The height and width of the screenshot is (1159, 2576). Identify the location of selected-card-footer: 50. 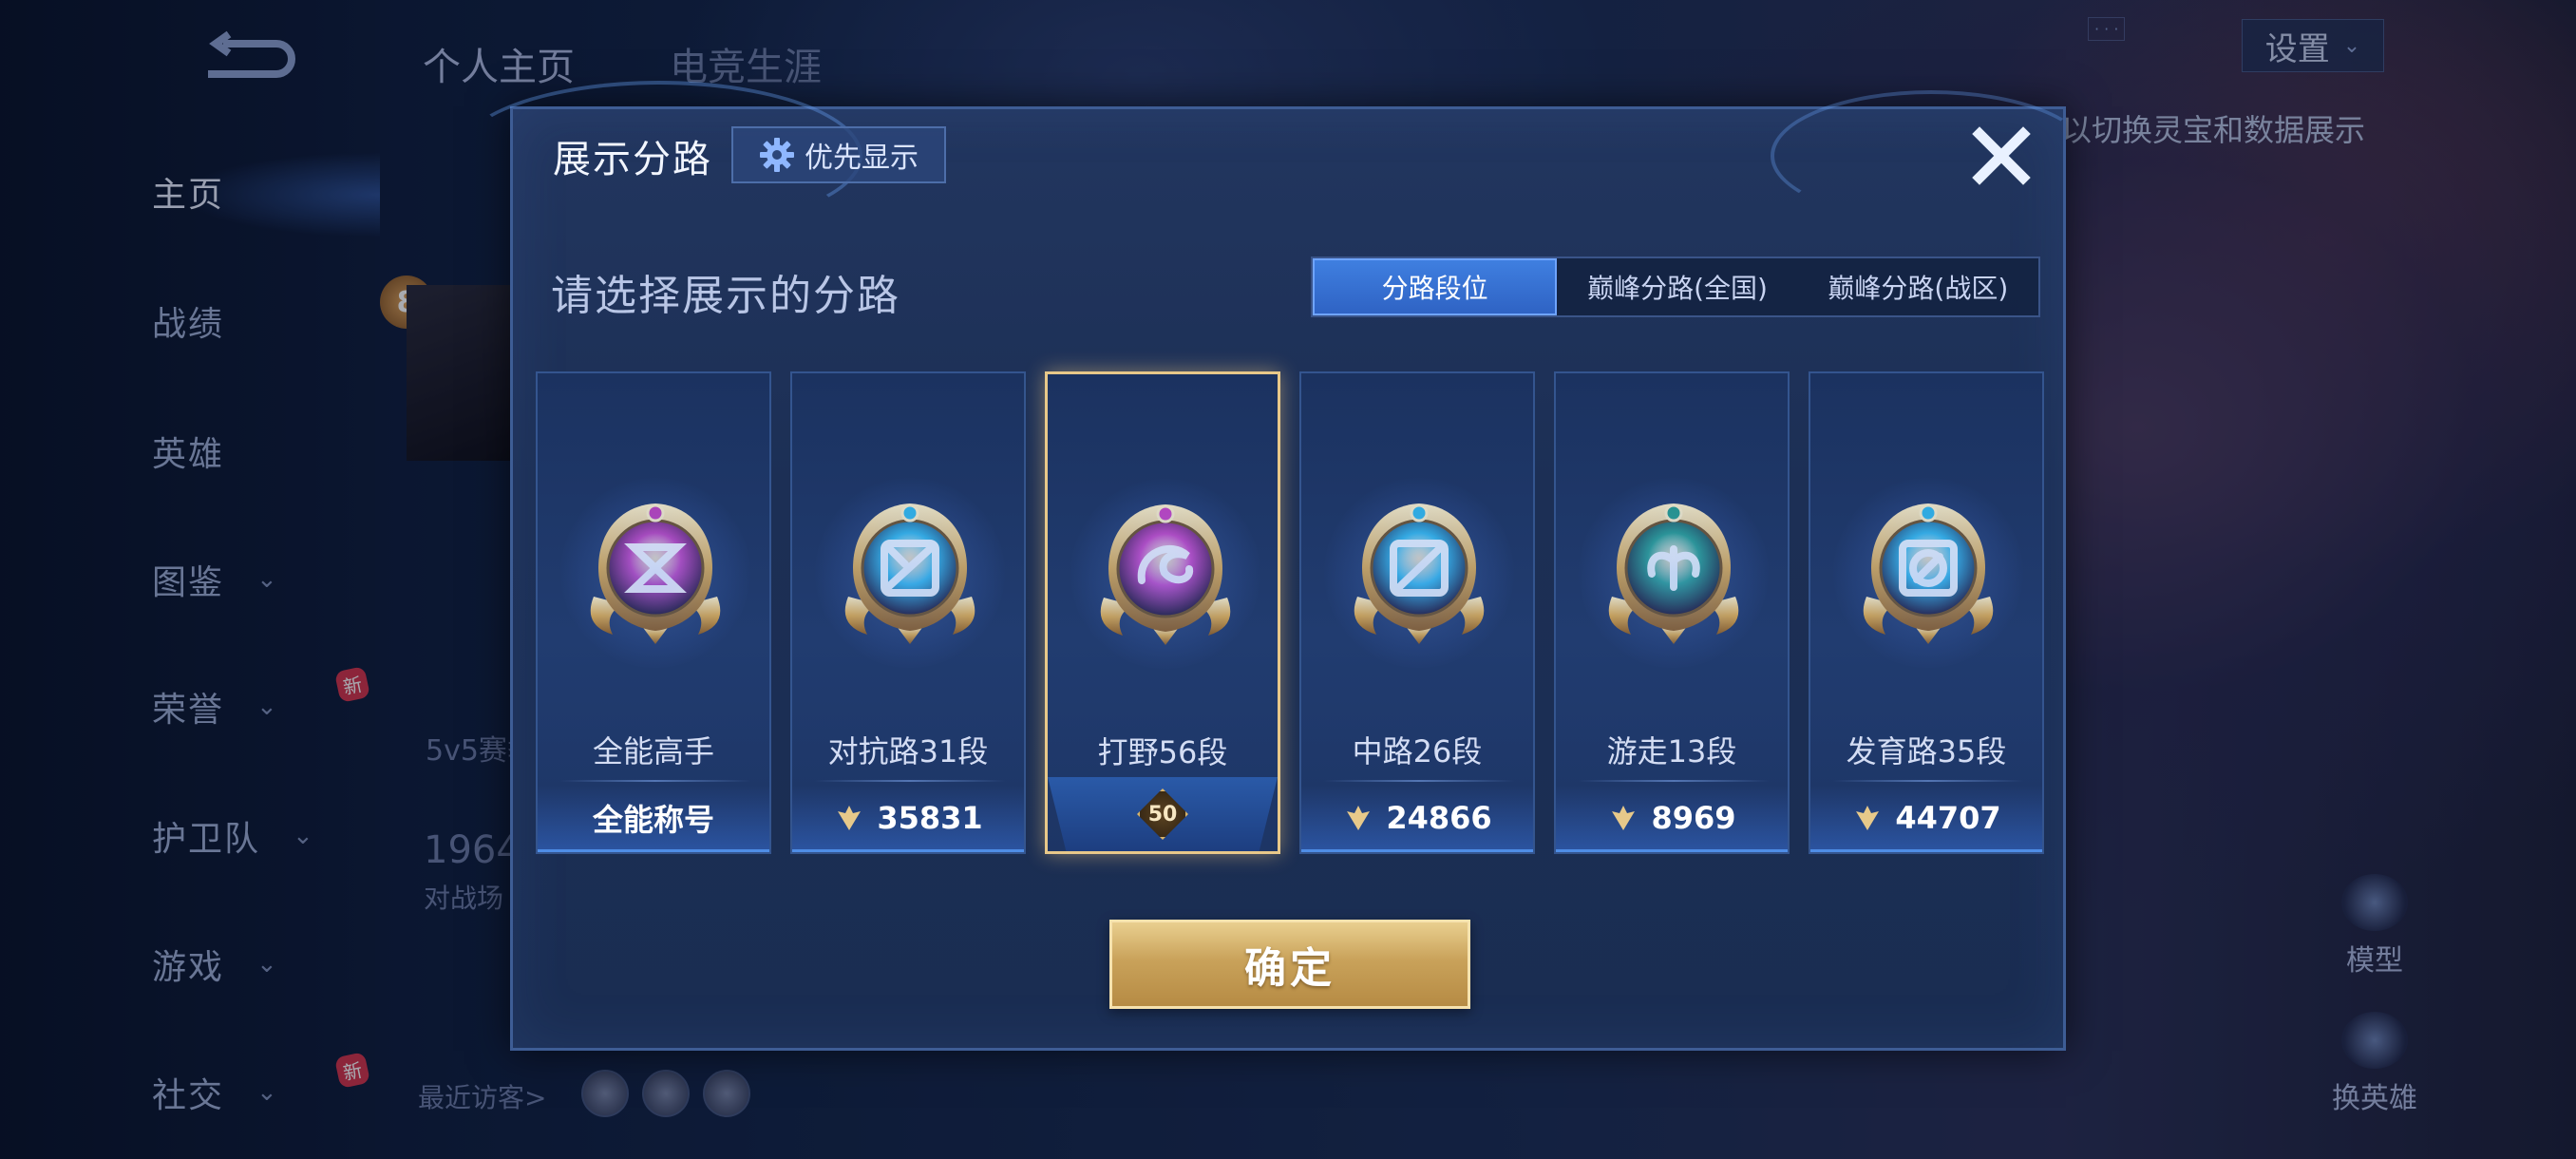
(1163, 814).